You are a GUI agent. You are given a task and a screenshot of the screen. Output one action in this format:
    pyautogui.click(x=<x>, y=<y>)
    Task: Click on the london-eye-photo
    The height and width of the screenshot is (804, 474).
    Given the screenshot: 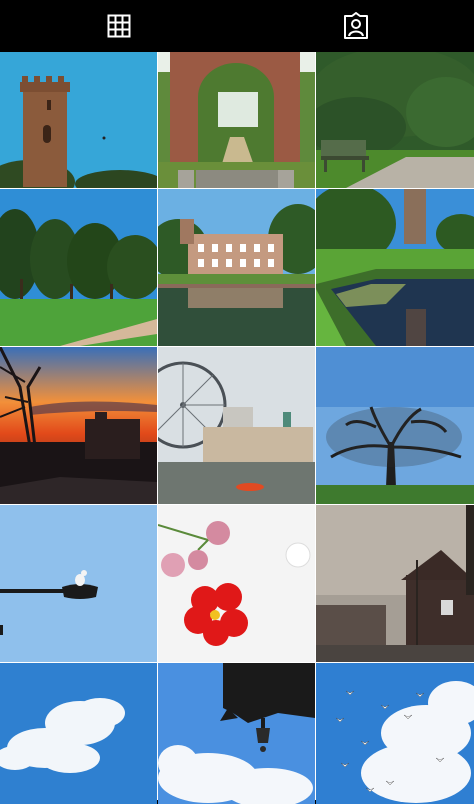 What is the action you would take?
    pyautogui.click(x=236, y=425)
    